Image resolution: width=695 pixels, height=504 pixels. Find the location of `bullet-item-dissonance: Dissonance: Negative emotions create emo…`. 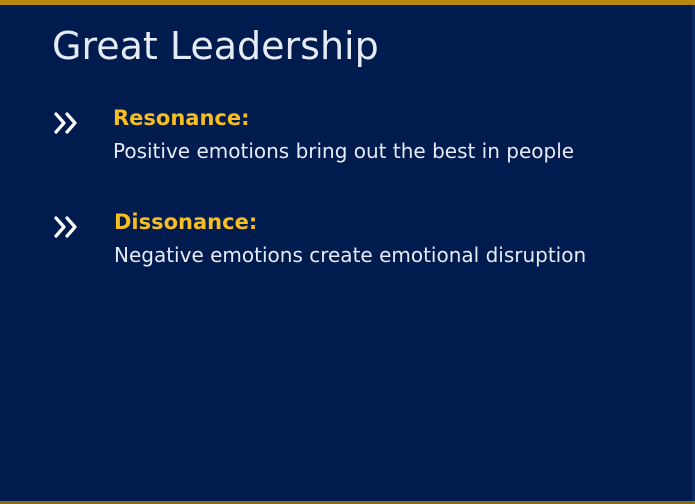

bullet-item-dissonance: Dissonance: Negative emotions create emo… is located at coordinates (357, 245).